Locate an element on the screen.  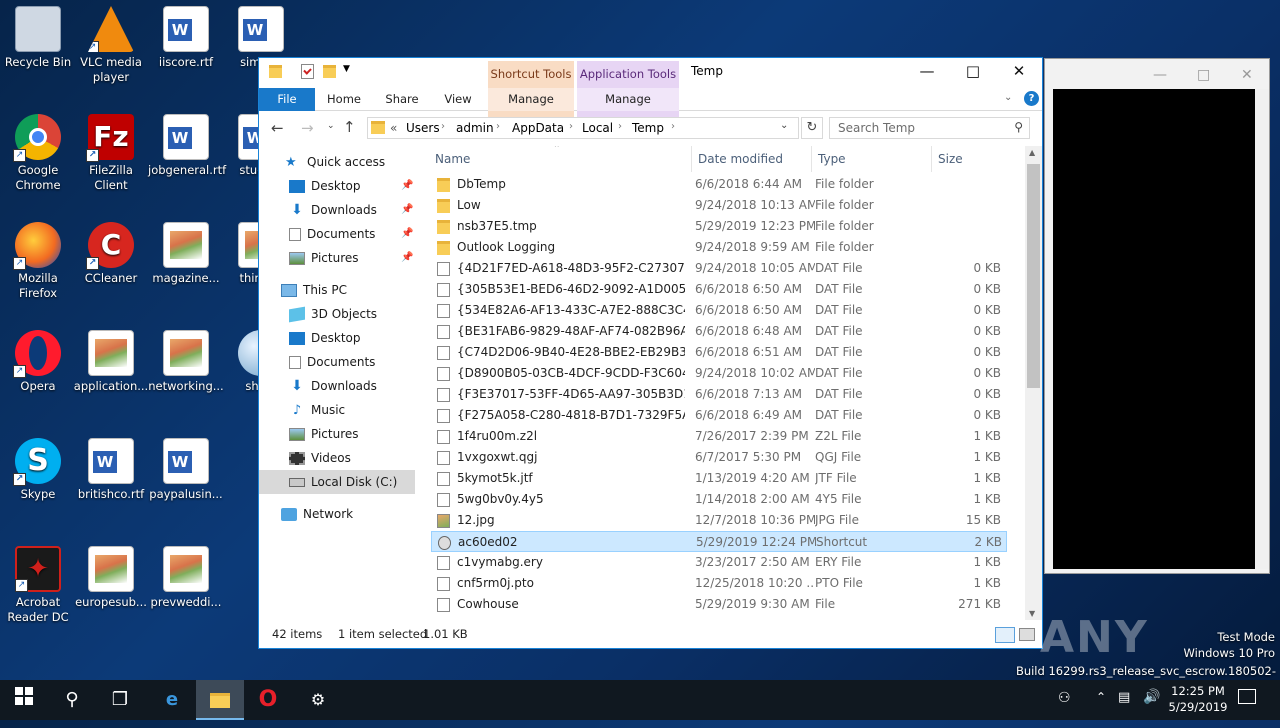
file-row: Low 9/24/2018 10:13 AM File folder is located at coordinates (719, 205).